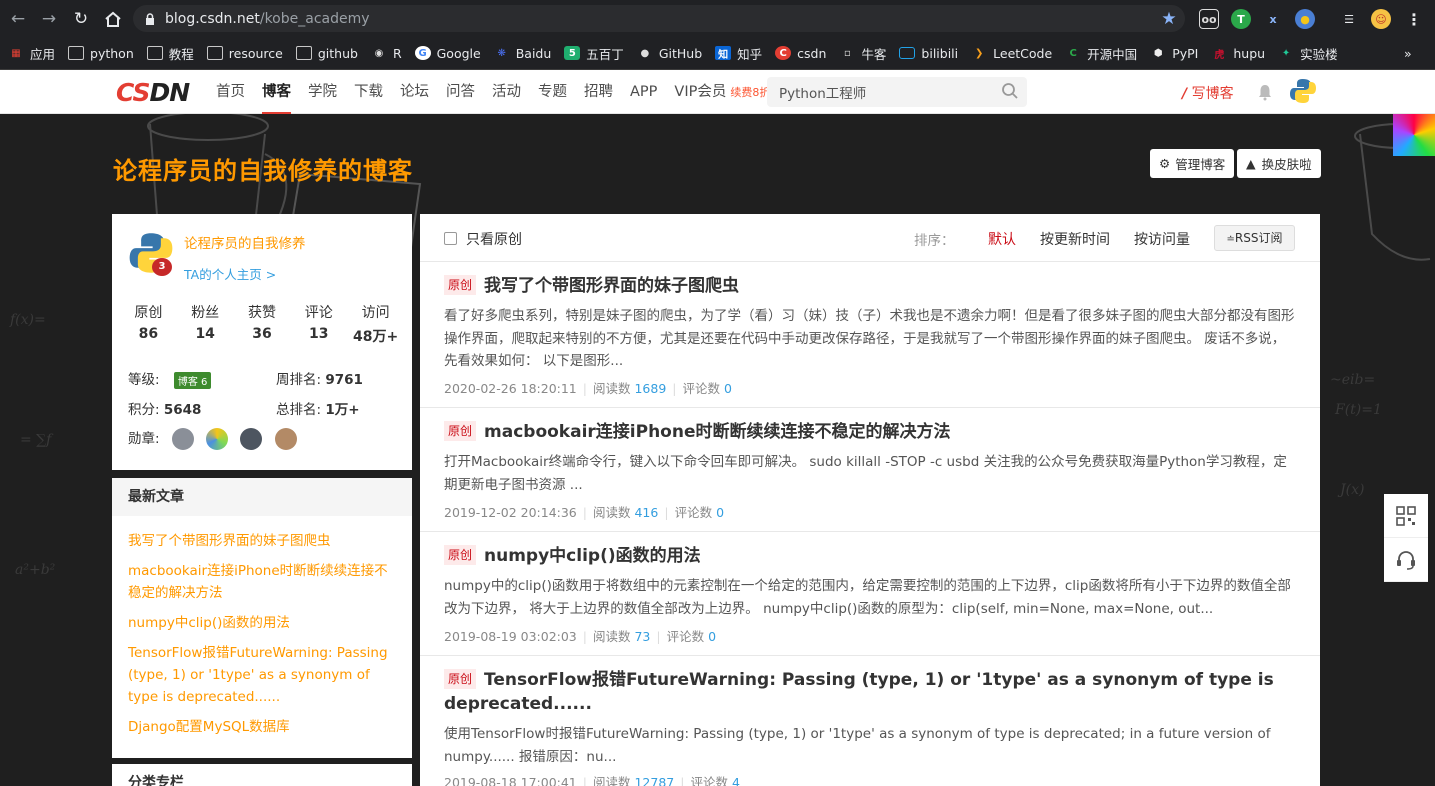 Image resolution: width=1435 pixels, height=786 pixels. What do you see at coordinates (375, 313) in the screenshot?
I see `stat-label: 访问` at bounding box center [375, 313].